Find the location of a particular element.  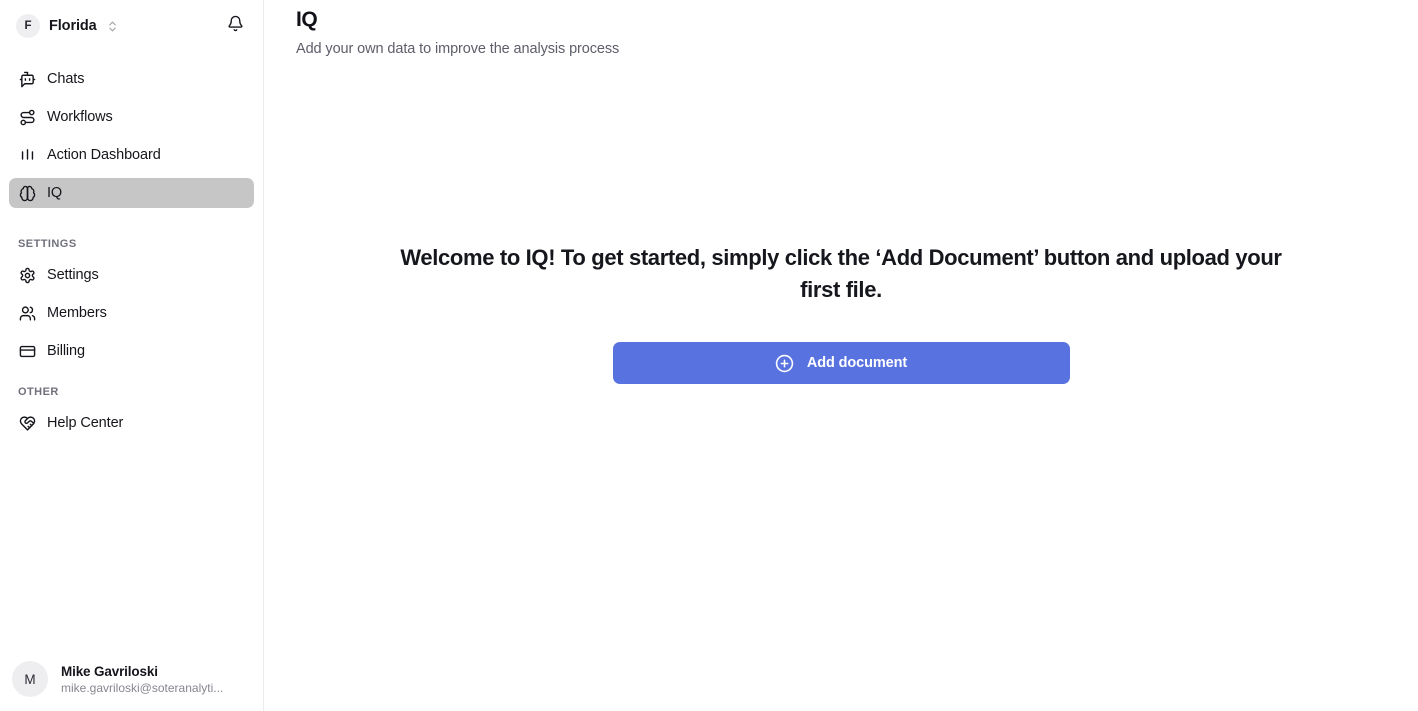

gear-icon is located at coordinates (27, 275).